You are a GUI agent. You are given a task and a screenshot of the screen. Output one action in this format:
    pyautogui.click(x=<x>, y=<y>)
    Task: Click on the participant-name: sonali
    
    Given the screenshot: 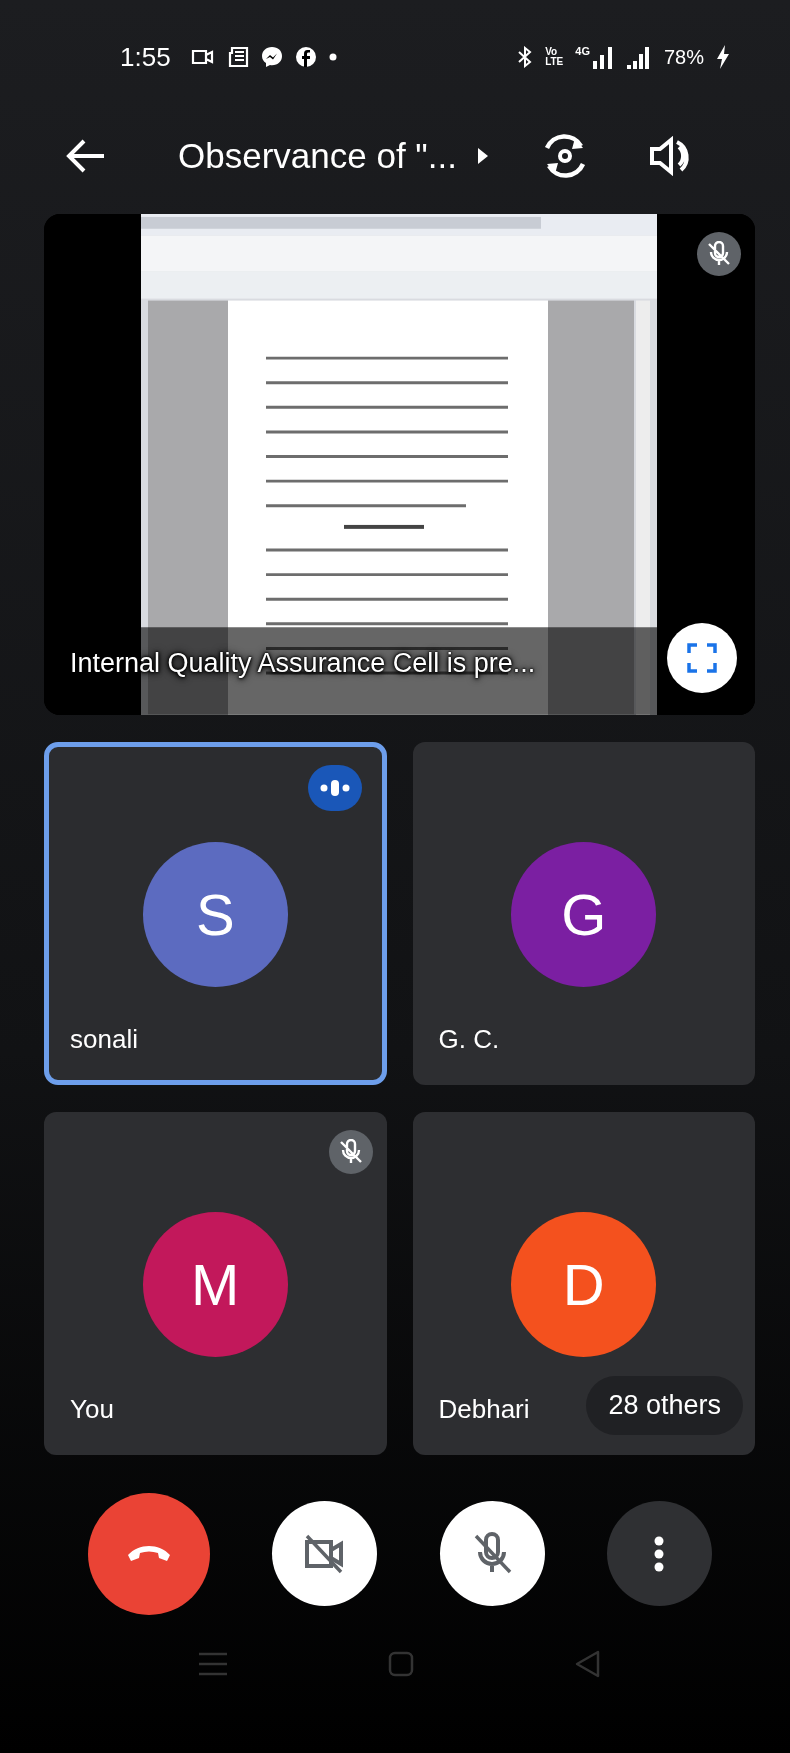 What is the action you would take?
    pyautogui.click(x=104, y=1039)
    